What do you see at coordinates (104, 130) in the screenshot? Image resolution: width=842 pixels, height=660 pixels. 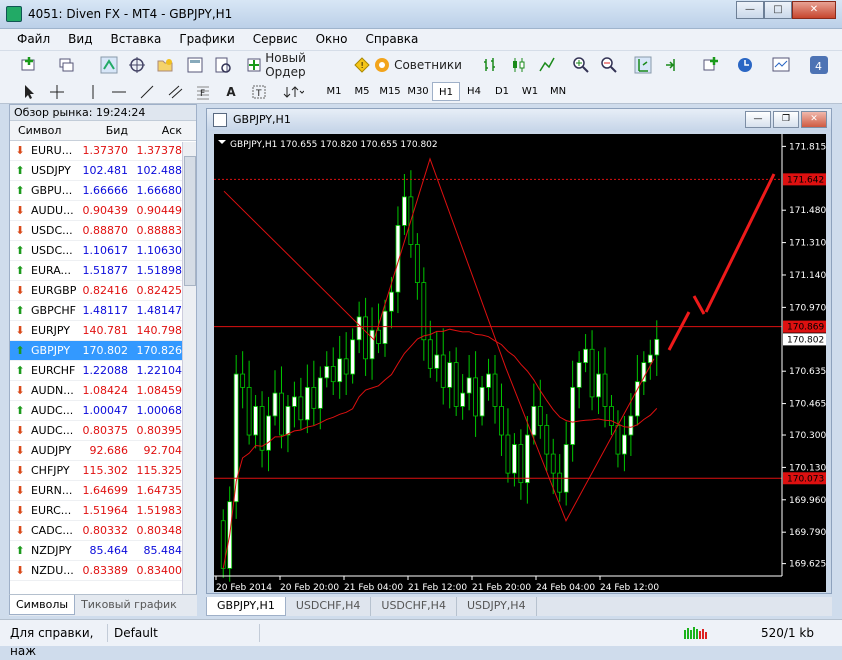 I see `column-bid: Бид` at bounding box center [104, 130].